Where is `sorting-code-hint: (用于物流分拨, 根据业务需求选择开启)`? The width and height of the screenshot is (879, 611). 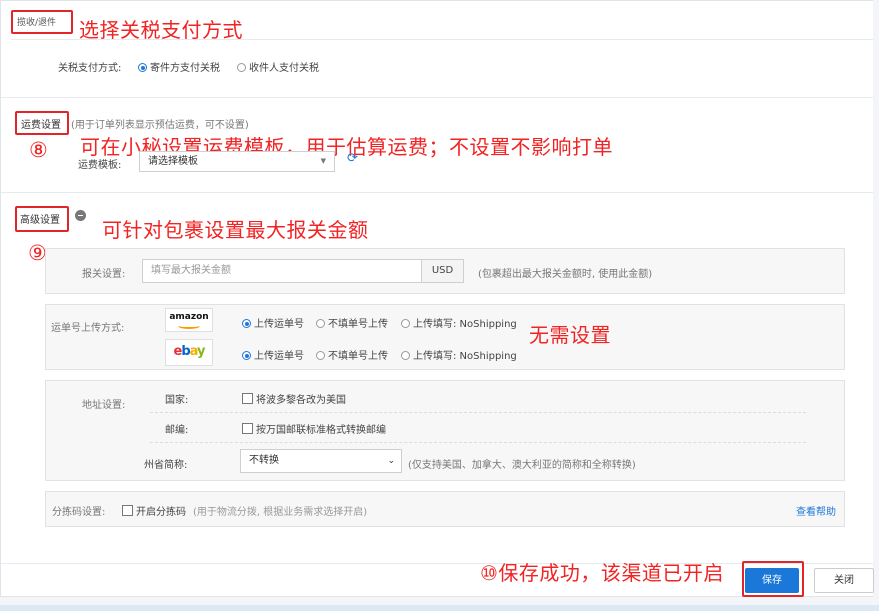
sorting-code-hint: (用于物流分拨, 根据业务需求选择开启) is located at coordinates (280, 512).